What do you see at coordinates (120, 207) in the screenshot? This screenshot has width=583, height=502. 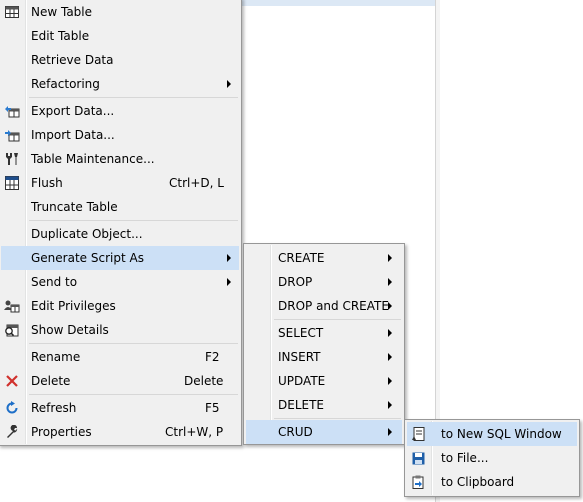 I see `menu-item-truncate-table: Truncate Table` at bounding box center [120, 207].